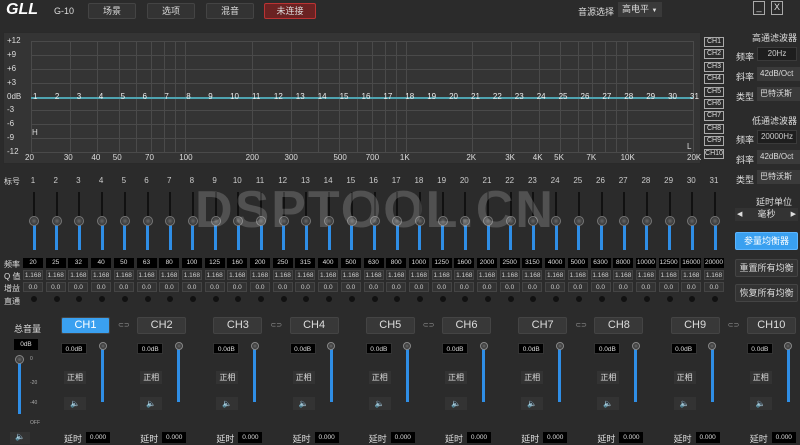 This screenshot has height=445, width=800. What do you see at coordinates (714, 128) in the screenshot?
I see `channel-tag-8: CH8` at bounding box center [714, 128].